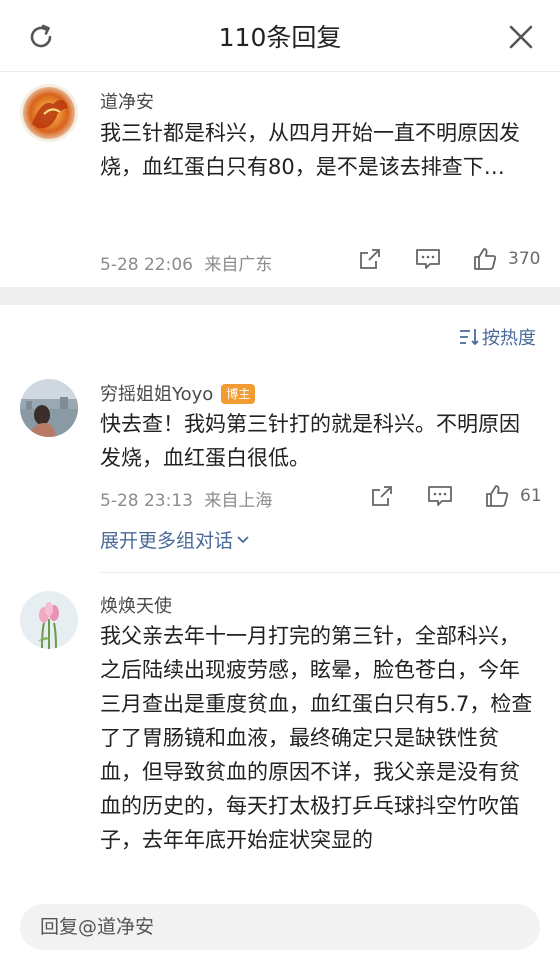 This screenshot has height=960, width=560. I want to click on page-title: 110条回复, so click(280, 37).